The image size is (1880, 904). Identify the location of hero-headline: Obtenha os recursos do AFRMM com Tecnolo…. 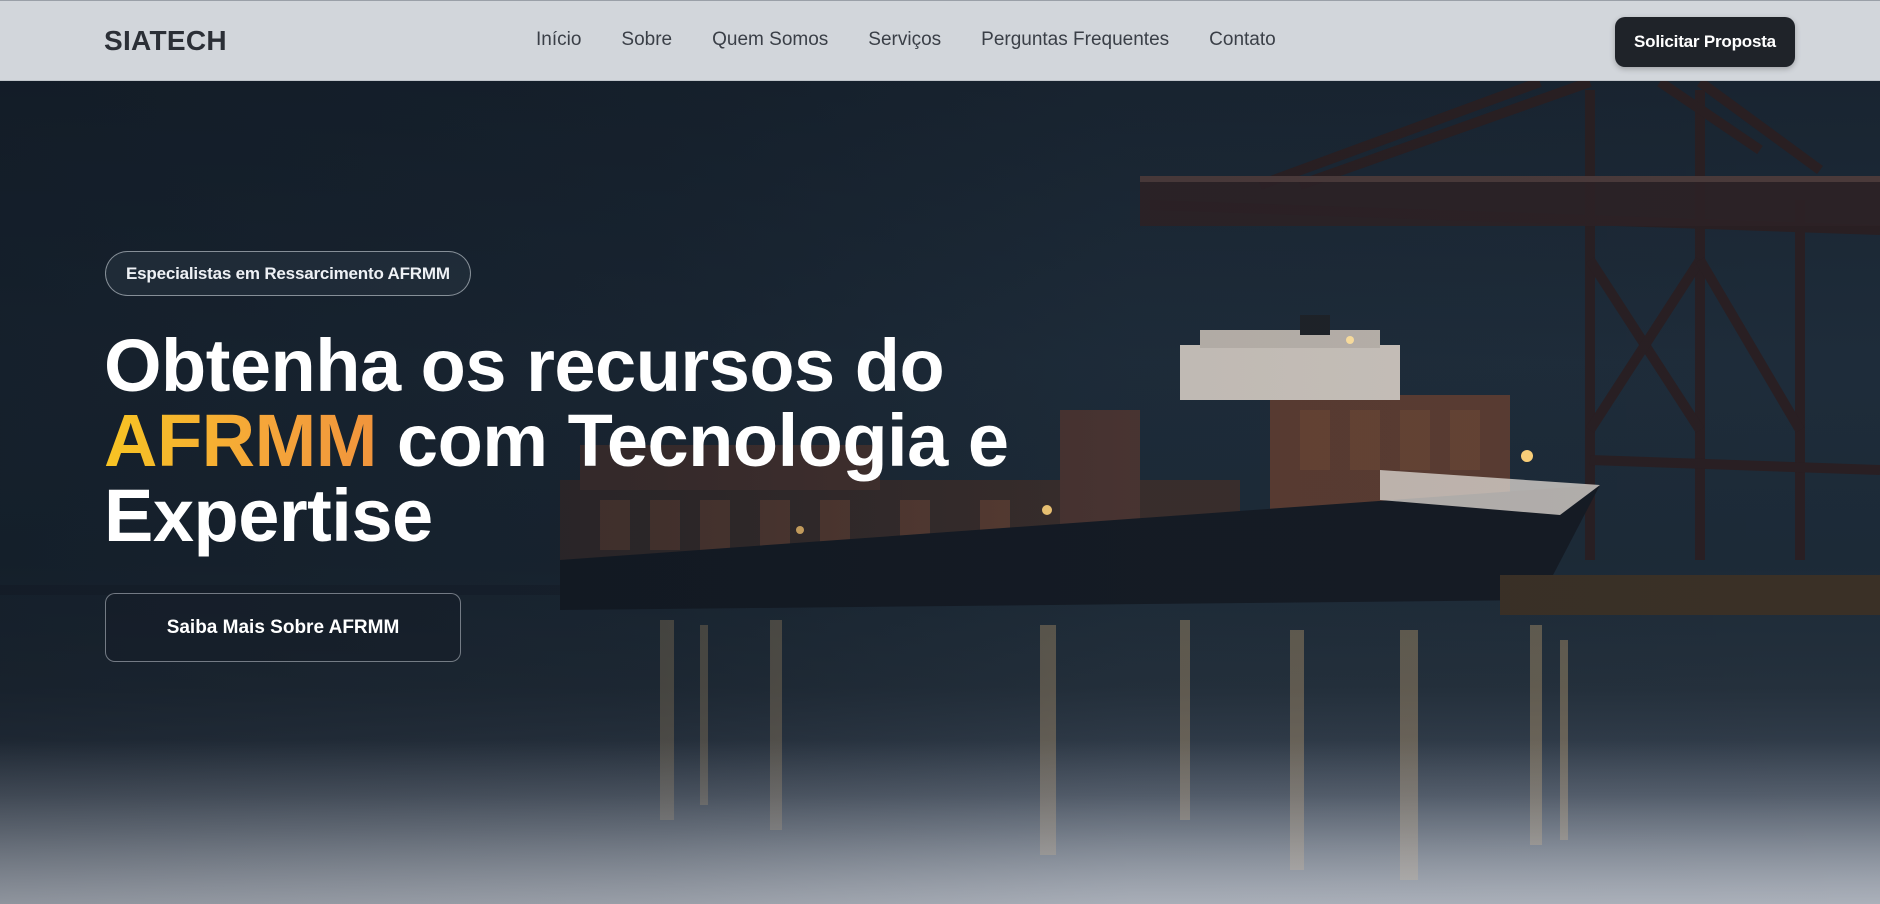
(584, 440).